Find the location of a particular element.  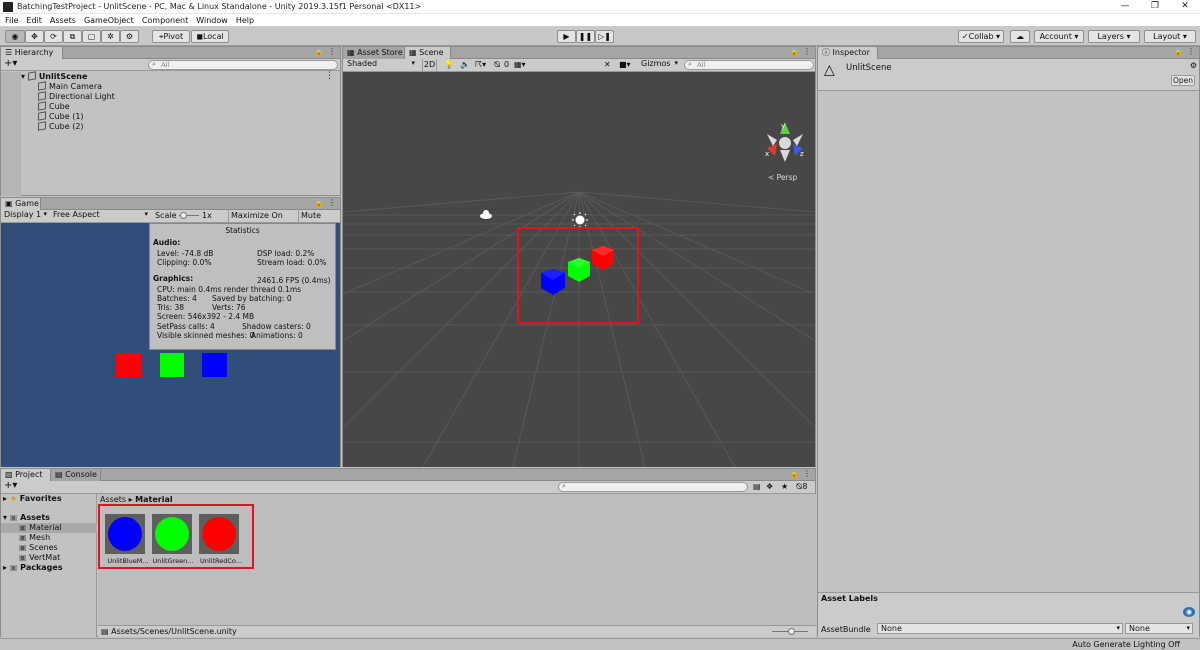

project-search-input is located at coordinates (653, 487).